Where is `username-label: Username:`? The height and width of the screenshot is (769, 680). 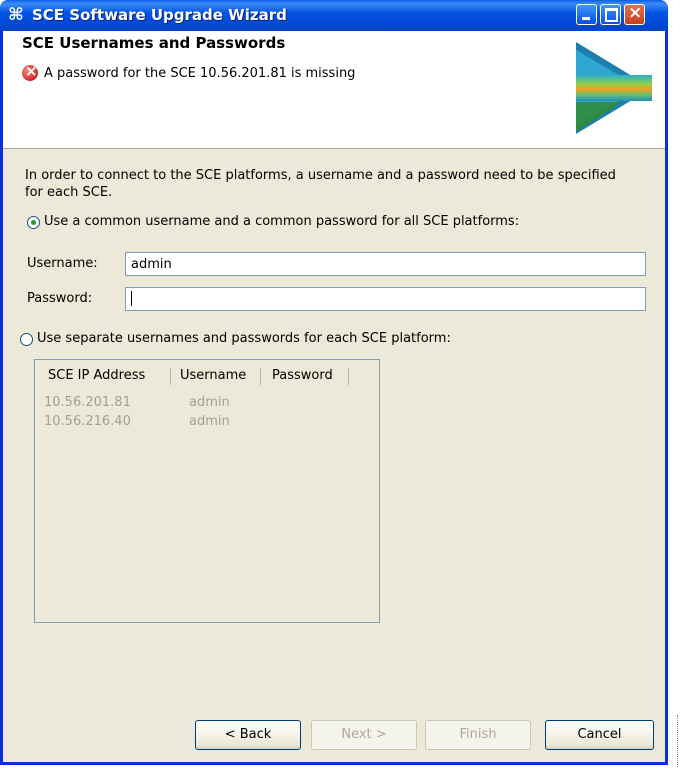 username-label: Username: is located at coordinates (62, 263).